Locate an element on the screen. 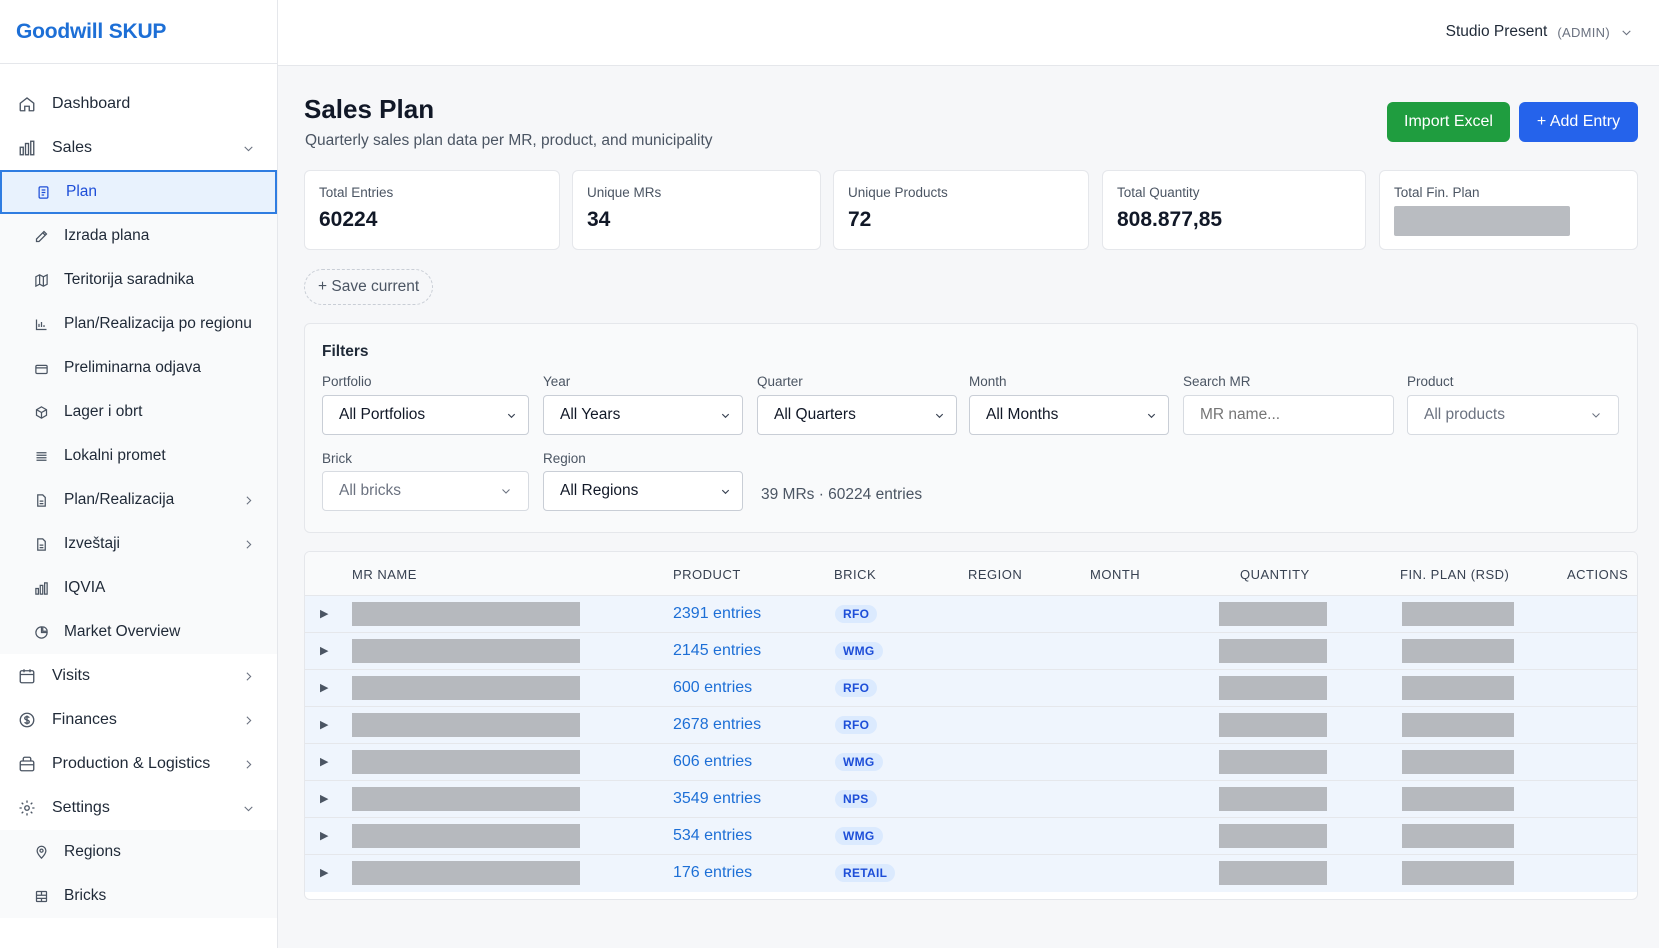 This screenshot has height=948, width=1659. sidebar-item-label: Finances is located at coordinates (84, 719).